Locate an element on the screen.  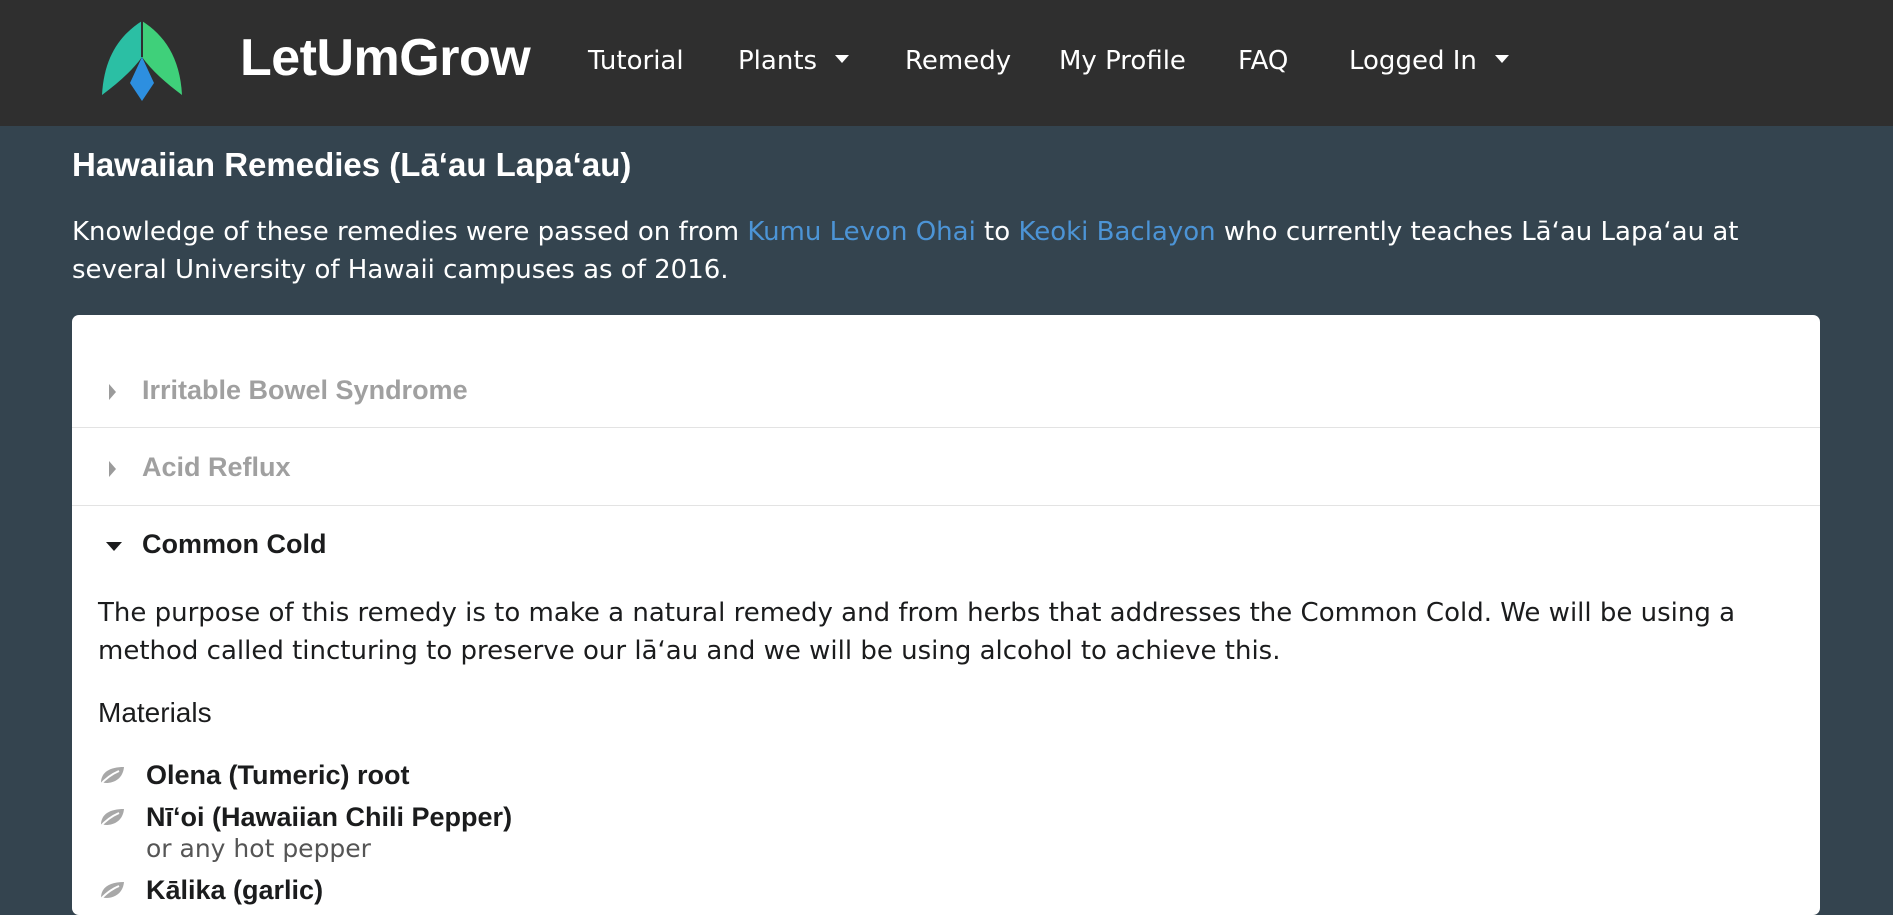
logo-icon is located at coordinates (142, 61).